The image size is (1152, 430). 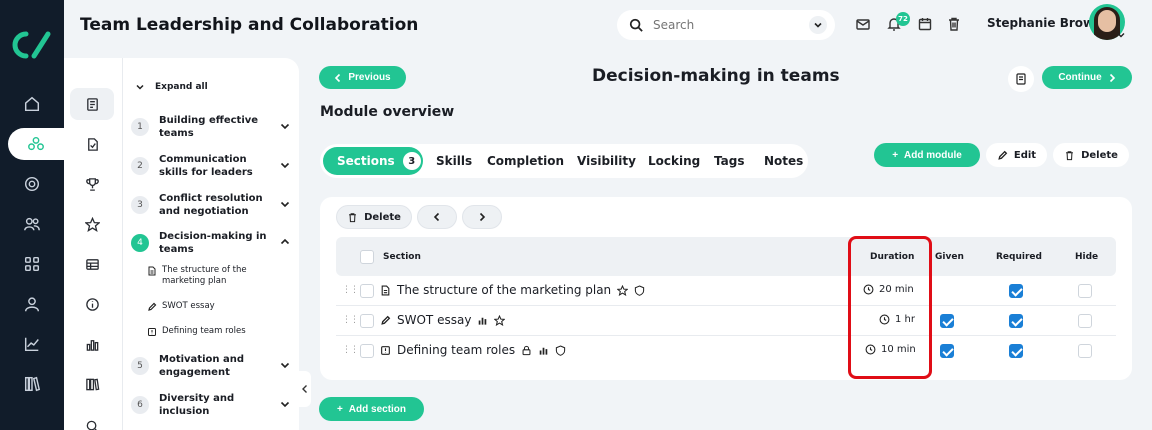 I want to click on row-title: The structure of the marketing plan, so click(x=512, y=290).